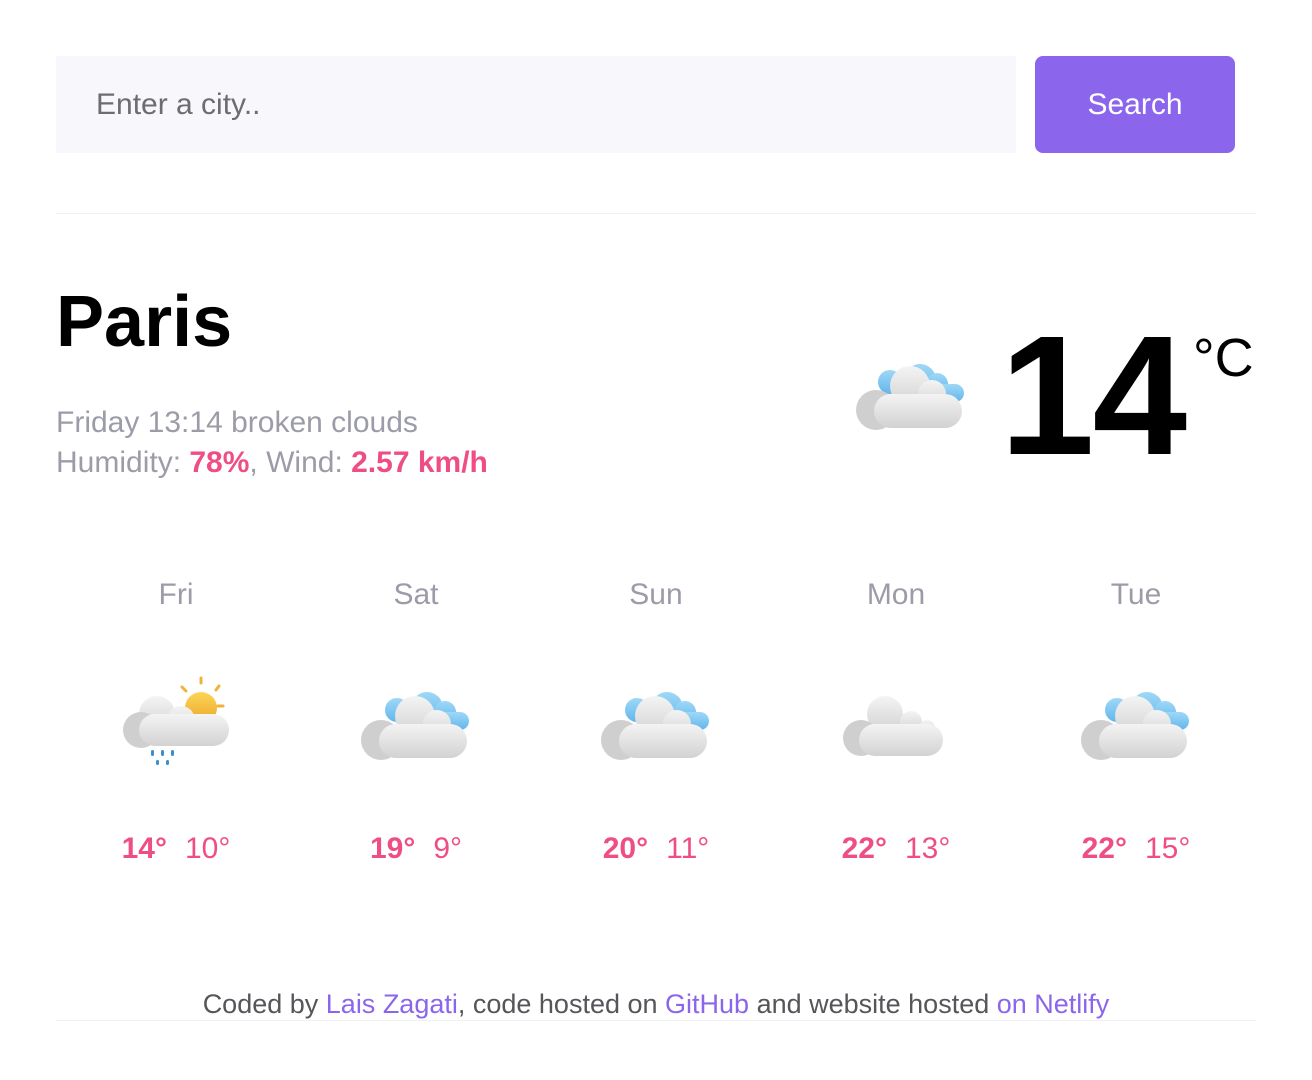  I want to click on netlify-link: on Netlify, so click(1053, 1004).